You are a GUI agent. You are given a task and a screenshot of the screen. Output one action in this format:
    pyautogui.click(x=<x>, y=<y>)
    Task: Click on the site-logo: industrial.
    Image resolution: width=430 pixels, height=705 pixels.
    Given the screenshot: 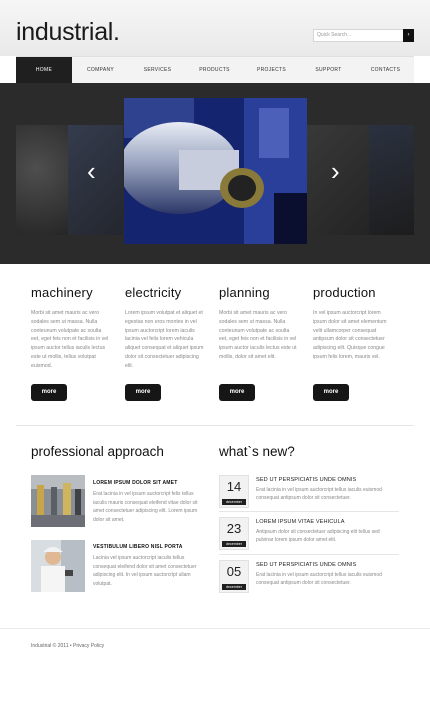 What is the action you would take?
    pyautogui.click(x=68, y=32)
    